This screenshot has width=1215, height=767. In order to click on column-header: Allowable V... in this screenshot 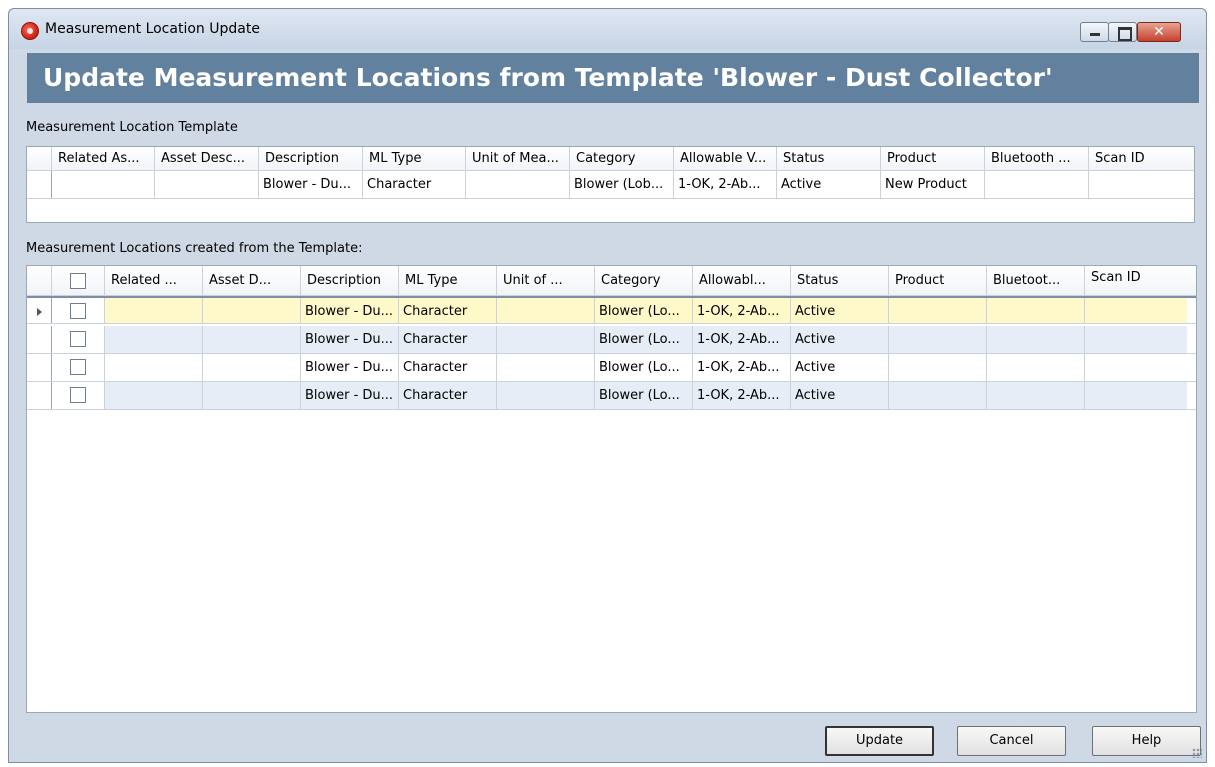, I will do `click(725, 158)`.